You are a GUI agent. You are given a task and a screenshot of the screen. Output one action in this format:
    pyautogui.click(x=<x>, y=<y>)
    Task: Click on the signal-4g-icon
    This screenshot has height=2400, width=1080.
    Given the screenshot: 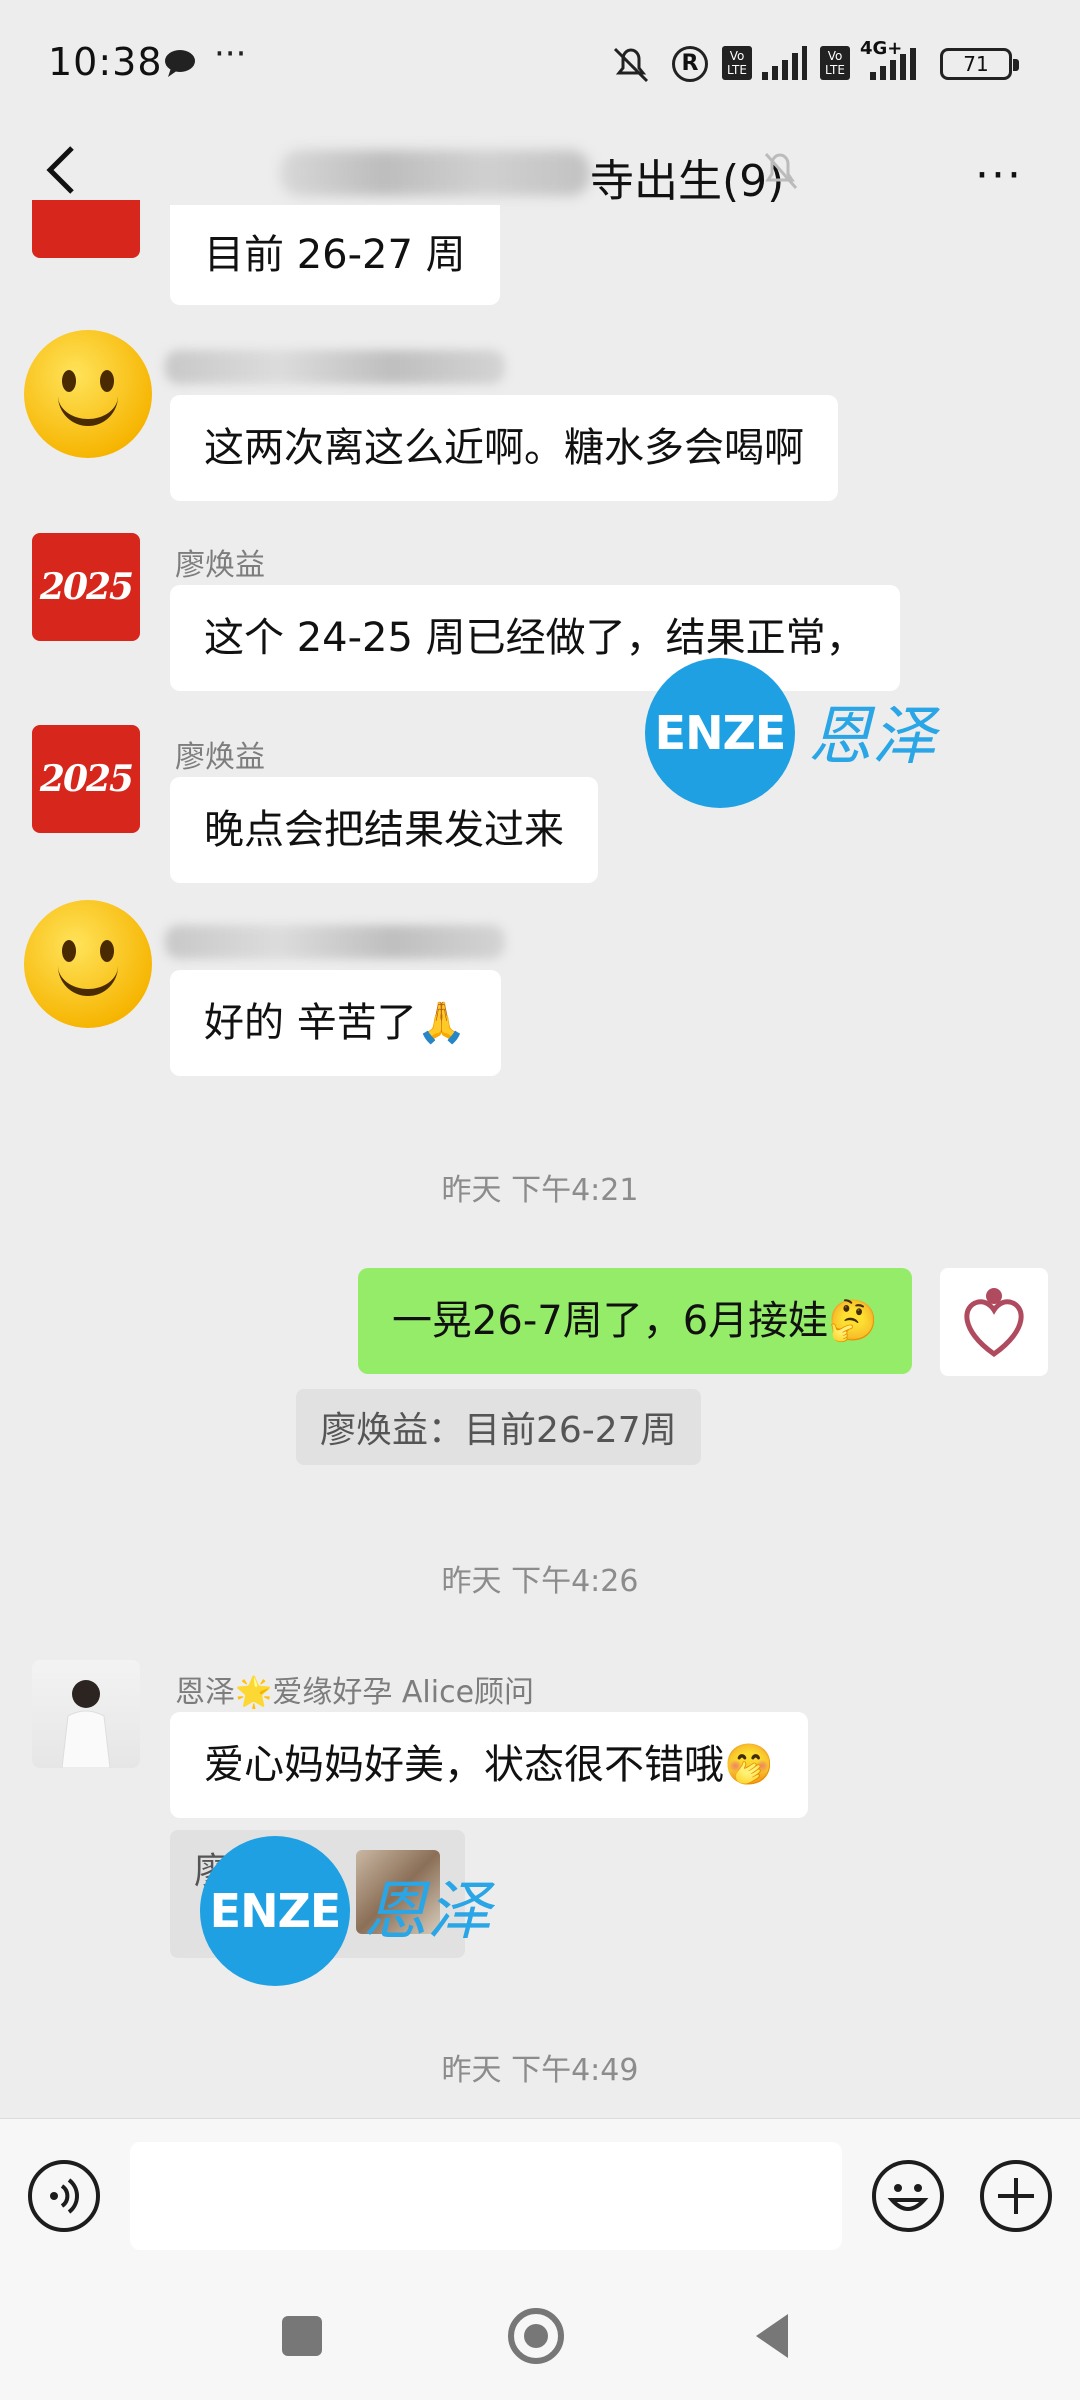 What is the action you would take?
    pyautogui.click(x=893, y=64)
    